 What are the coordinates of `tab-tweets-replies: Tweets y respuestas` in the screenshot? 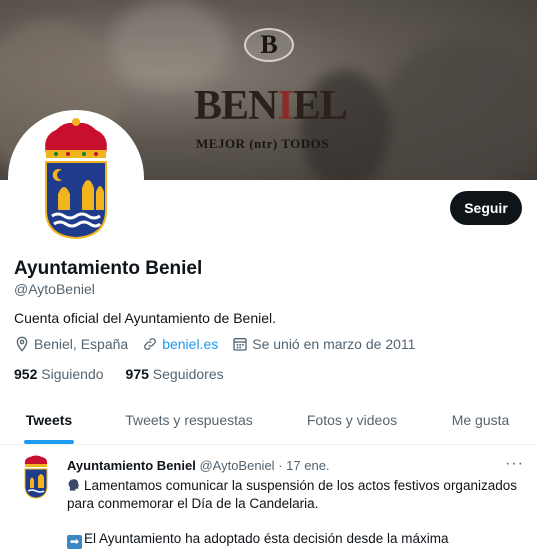 It's located at (189, 420).